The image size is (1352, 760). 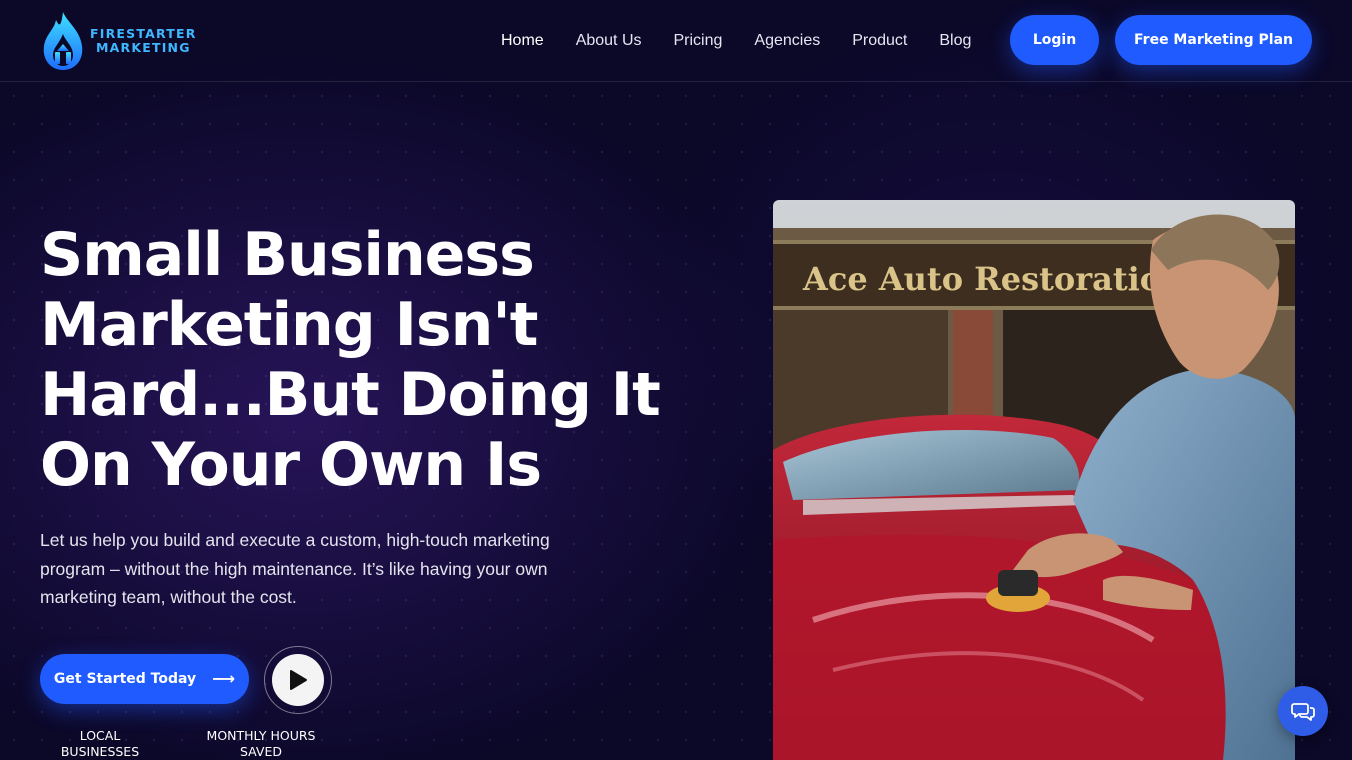 What do you see at coordinates (143, 33) in the screenshot?
I see `brand-line-1: FIRESTARTER` at bounding box center [143, 33].